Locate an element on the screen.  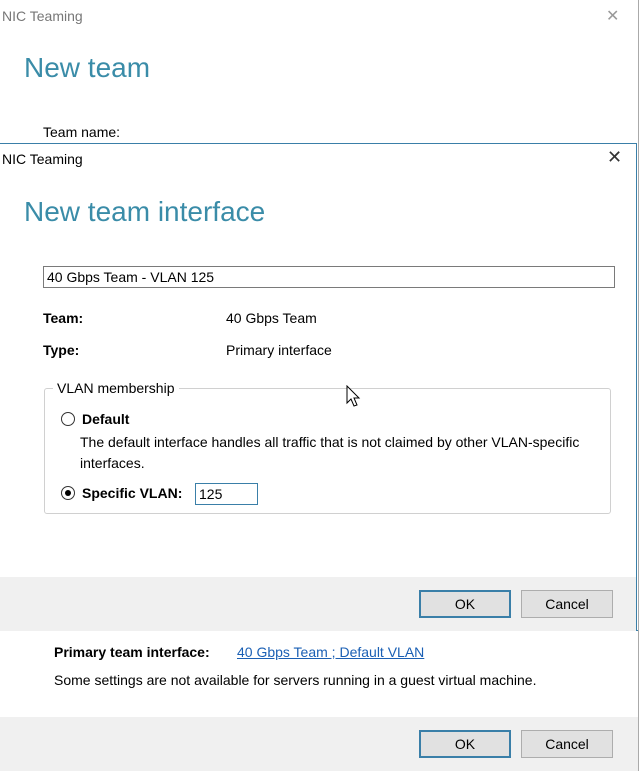
dialog-button-bar: OK Cancel is located at coordinates (318, 604).